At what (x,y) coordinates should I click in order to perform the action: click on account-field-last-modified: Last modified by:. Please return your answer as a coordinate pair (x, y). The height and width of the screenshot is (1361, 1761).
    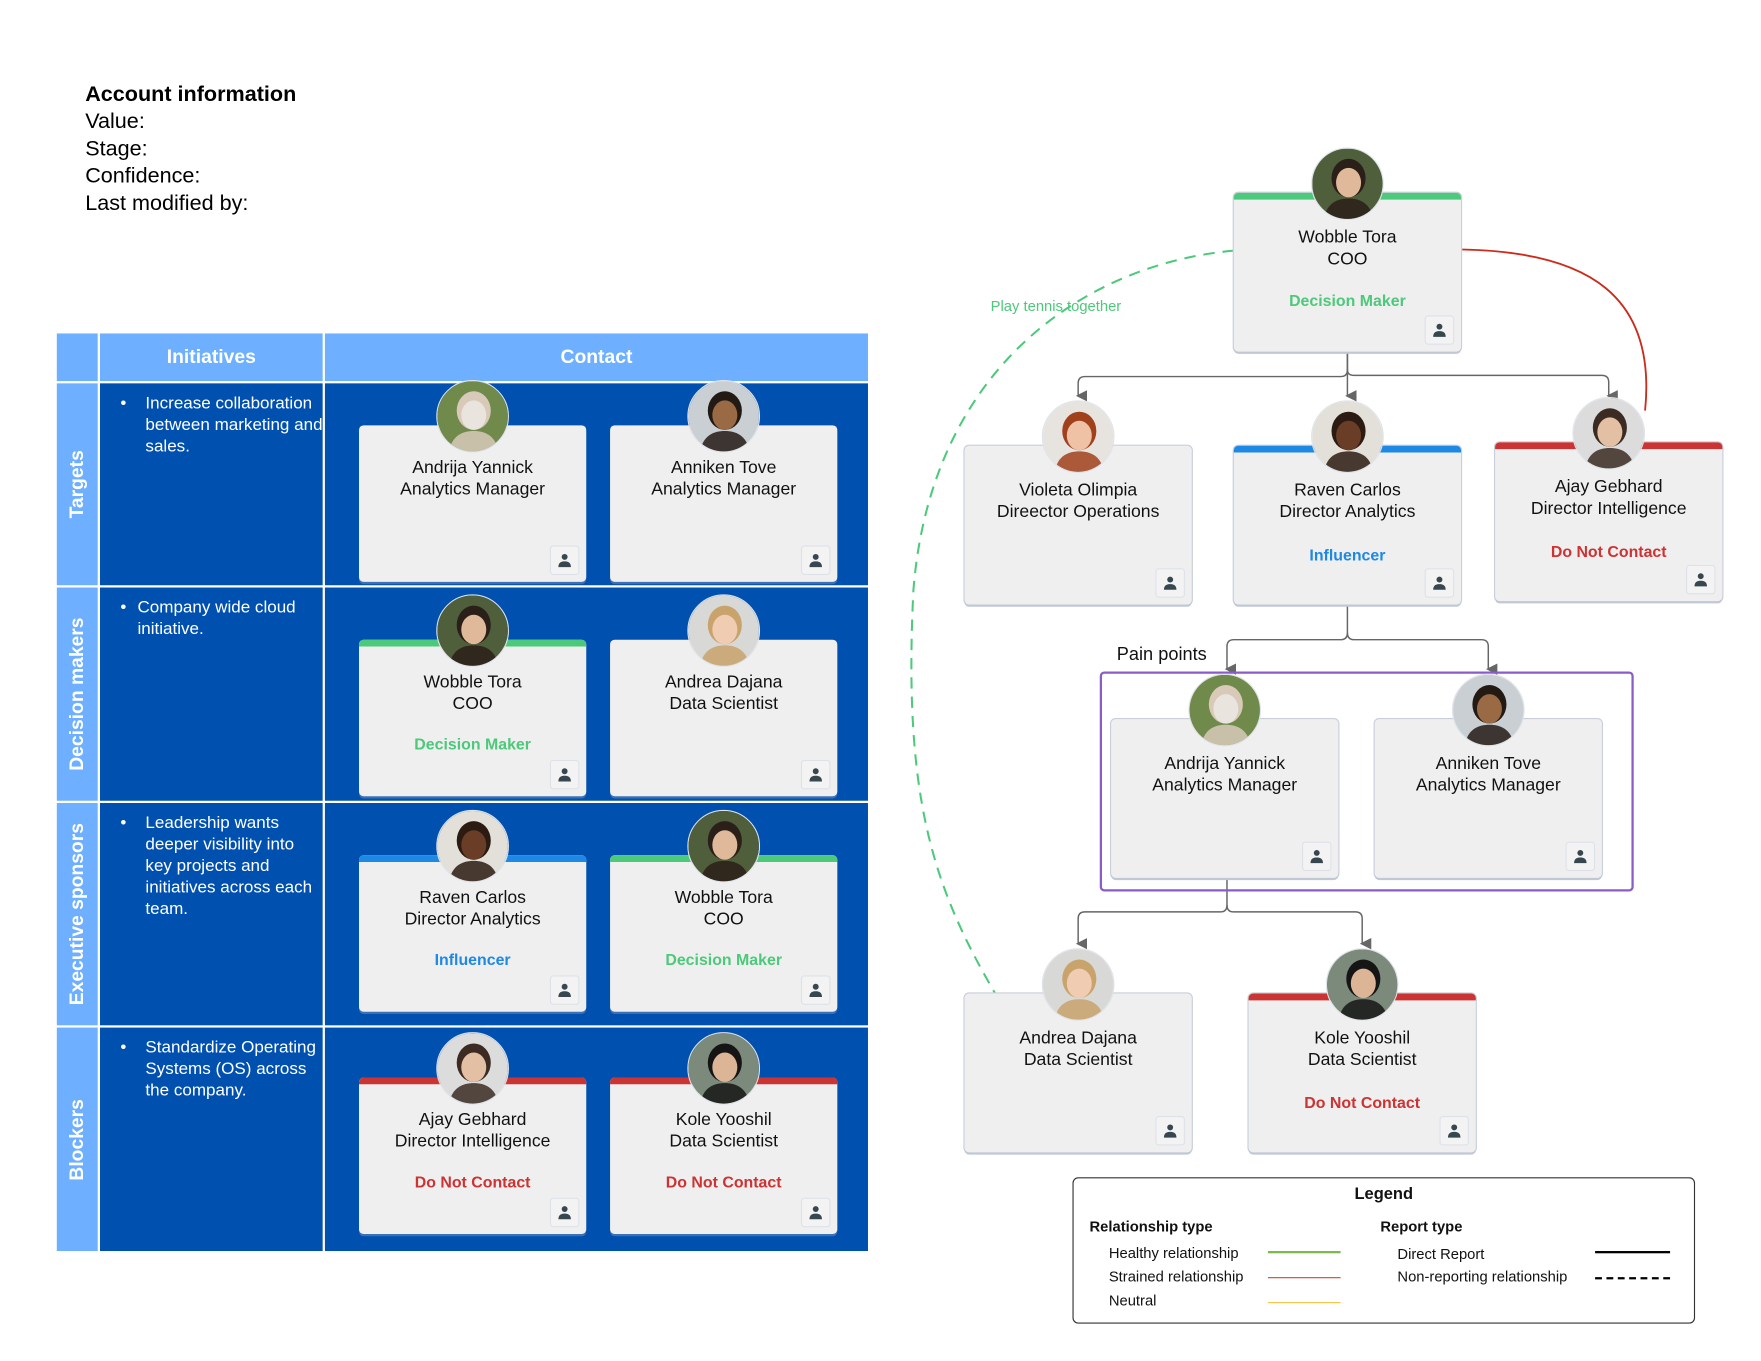
    Looking at the image, I should click on (167, 203).